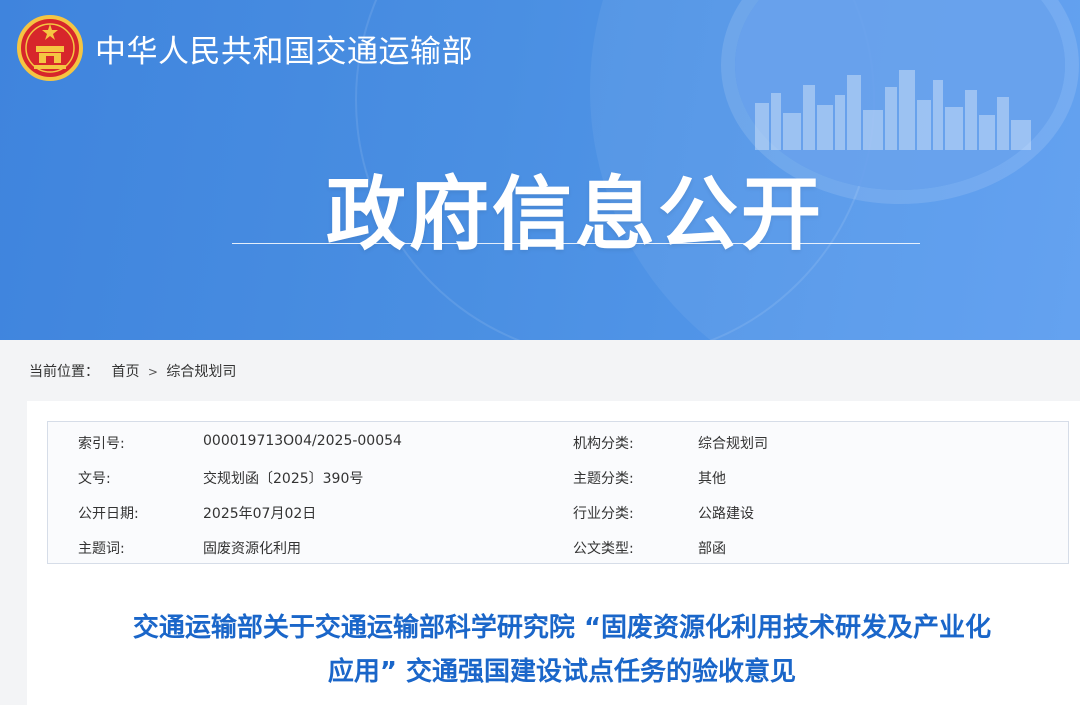 The height and width of the screenshot is (705, 1080). I want to click on breadcrumb-label: 当前位置：, so click(64, 372).